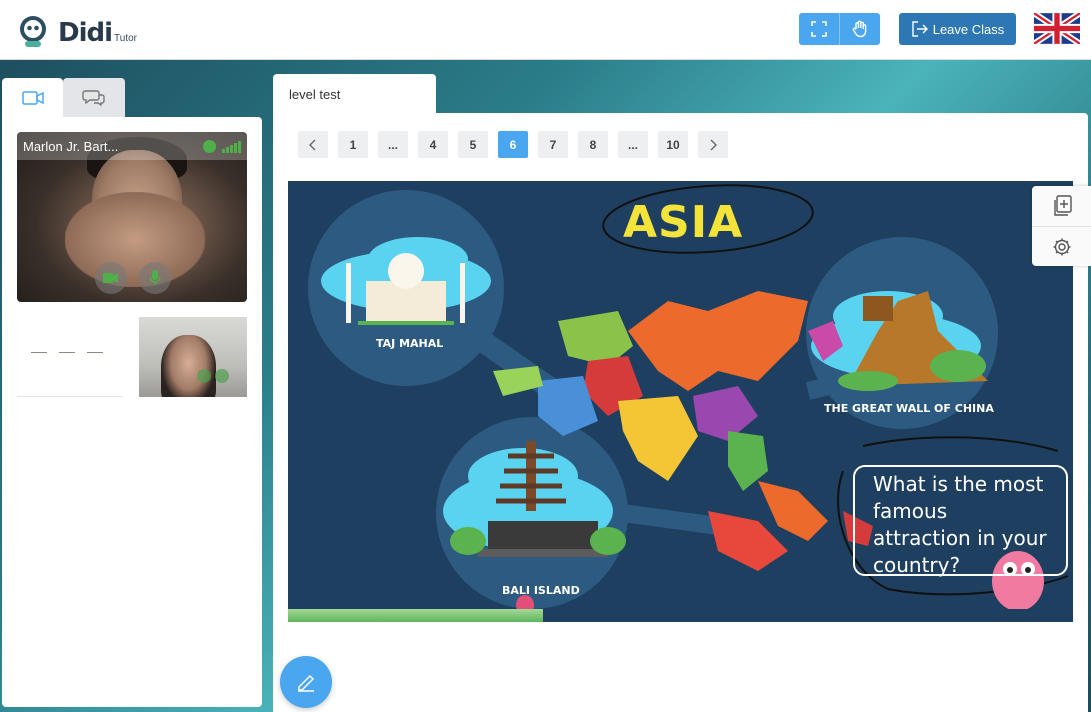 The width and height of the screenshot is (1091, 712). I want to click on gear-icon, so click(1061, 246).